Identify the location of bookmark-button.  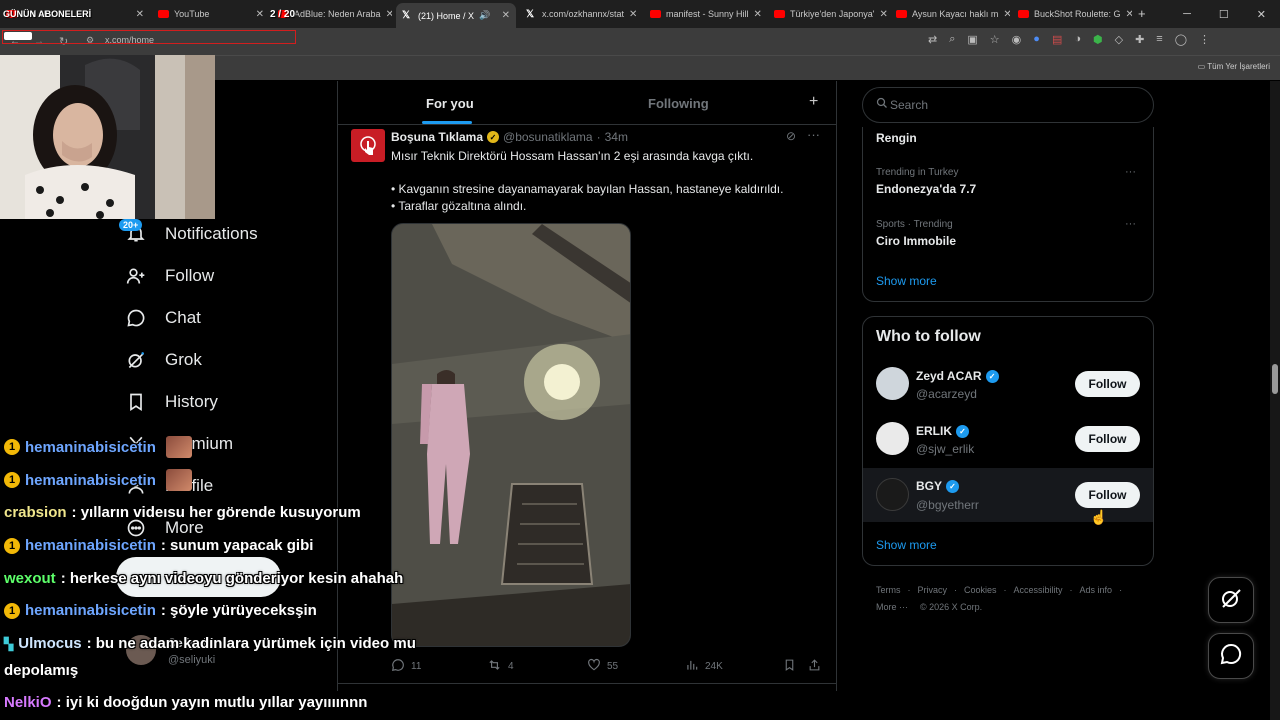
(789, 666).